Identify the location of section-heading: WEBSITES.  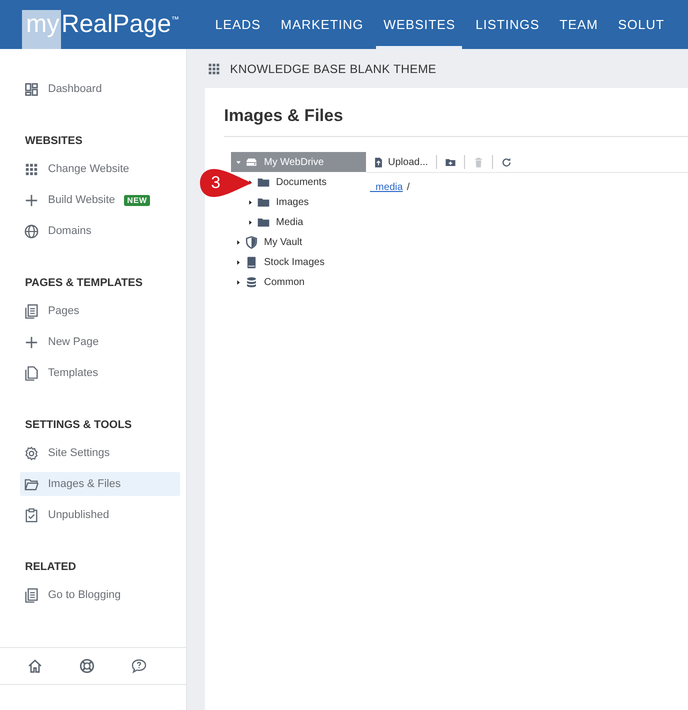
(54, 141).